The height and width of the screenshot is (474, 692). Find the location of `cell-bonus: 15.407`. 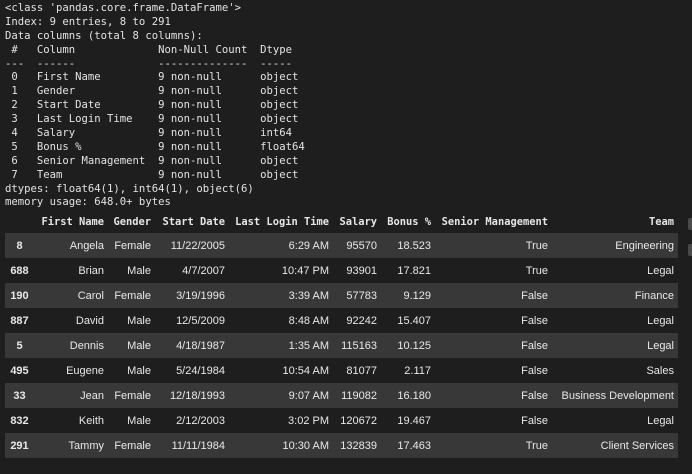

cell-bonus: 15.407 is located at coordinates (414, 320).